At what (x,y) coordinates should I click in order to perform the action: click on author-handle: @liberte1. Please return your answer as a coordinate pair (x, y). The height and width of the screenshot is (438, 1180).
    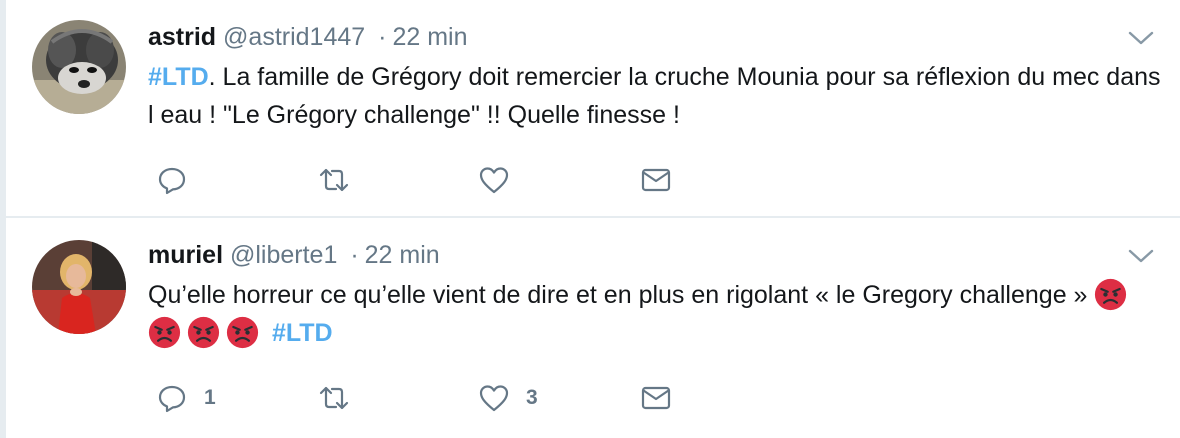
    Looking at the image, I should click on (283, 255).